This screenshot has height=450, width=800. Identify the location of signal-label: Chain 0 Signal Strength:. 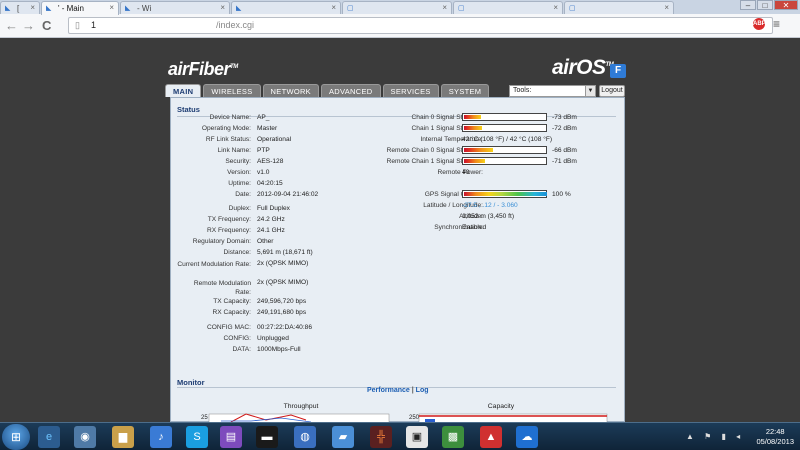
(447, 117).